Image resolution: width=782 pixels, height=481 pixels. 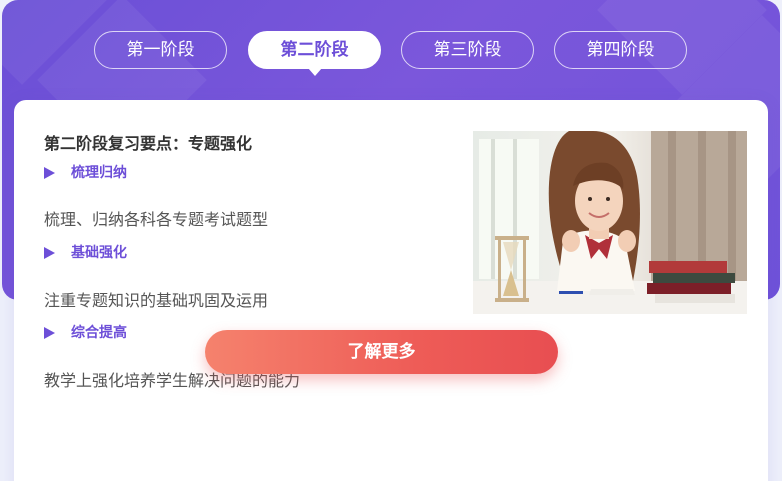 I want to click on point-title: 基础强化, so click(x=99, y=253).